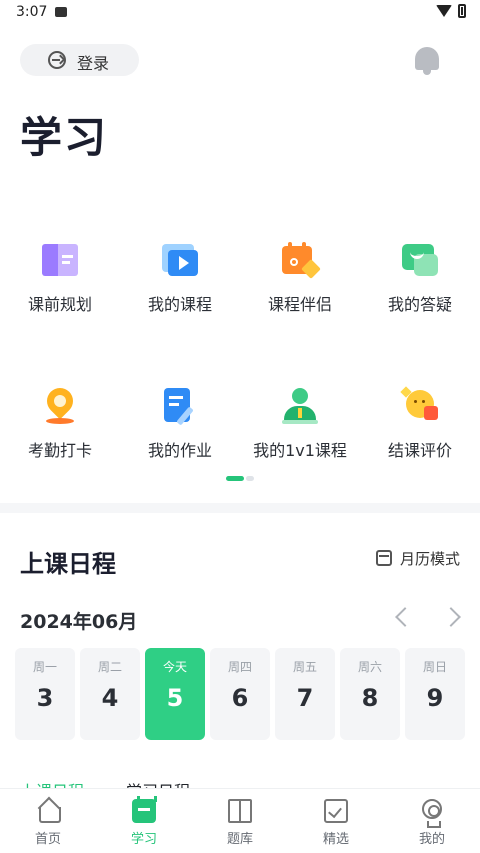 The height and width of the screenshot is (853, 480). Describe the element at coordinates (419, 304) in the screenshot. I see `feature-label: 我的答疑` at that location.